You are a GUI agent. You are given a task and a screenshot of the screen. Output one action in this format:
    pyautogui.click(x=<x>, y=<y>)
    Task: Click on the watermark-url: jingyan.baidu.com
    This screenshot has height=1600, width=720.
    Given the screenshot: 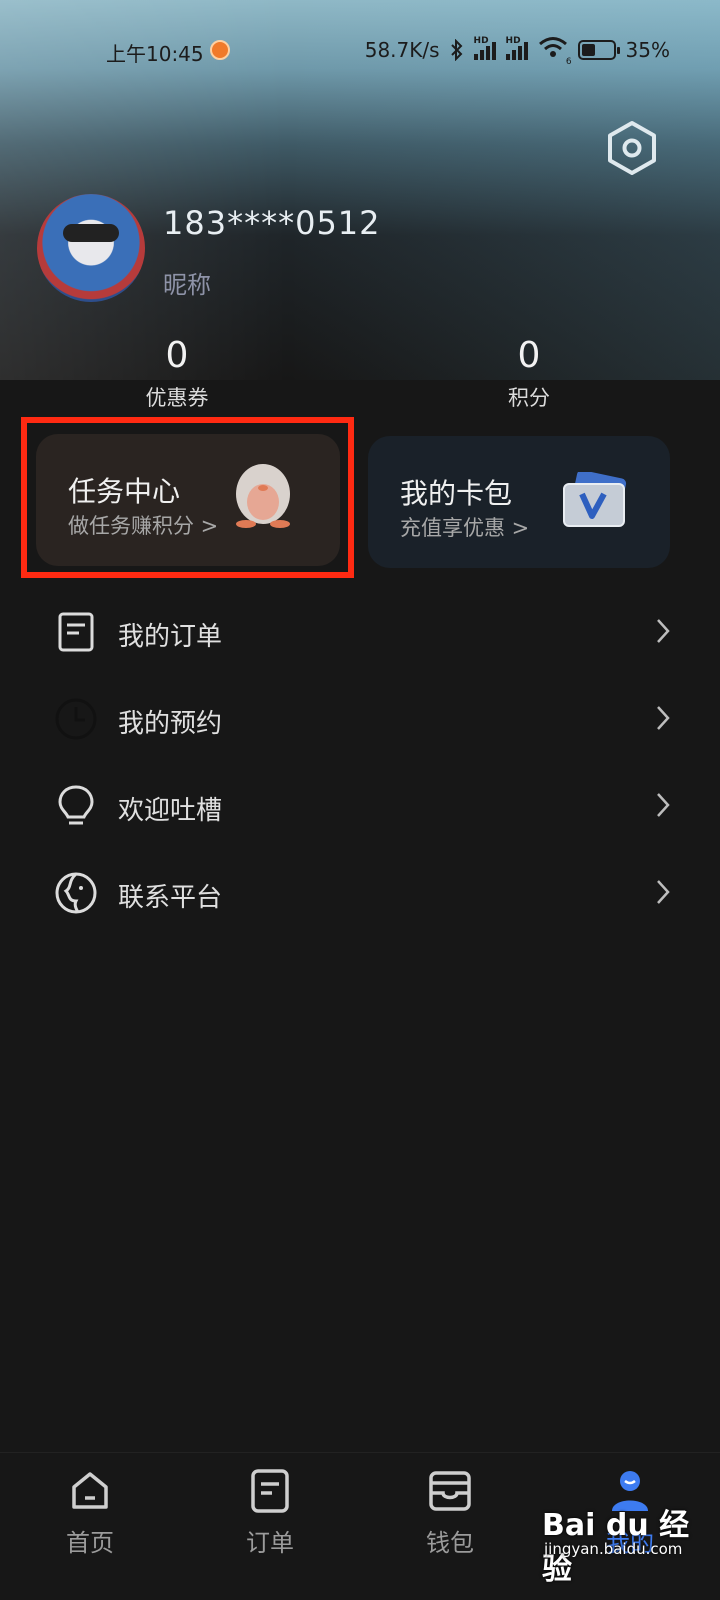 What is the action you would take?
    pyautogui.click(x=613, y=1549)
    